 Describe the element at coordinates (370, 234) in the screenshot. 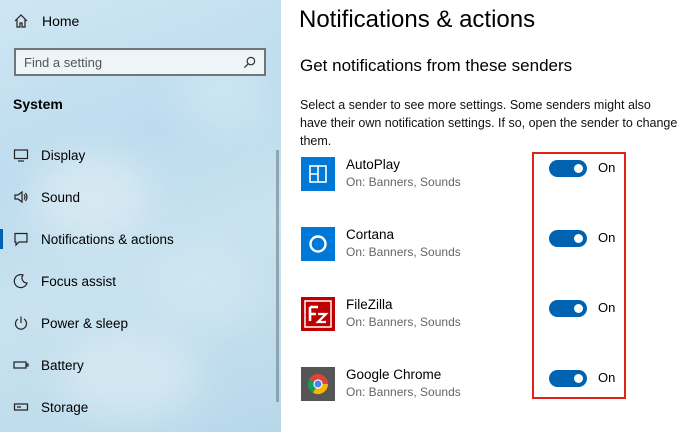

I see `sender-name: Cortana` at that location.